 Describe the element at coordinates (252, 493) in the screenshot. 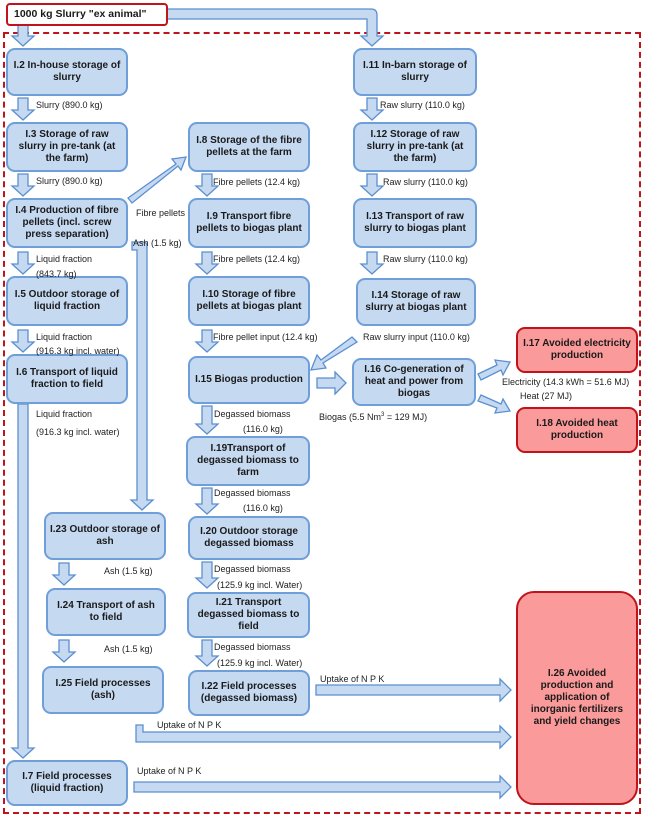

I see `flow-label-1-19-1-20-a: Degassed biomass` at that location.